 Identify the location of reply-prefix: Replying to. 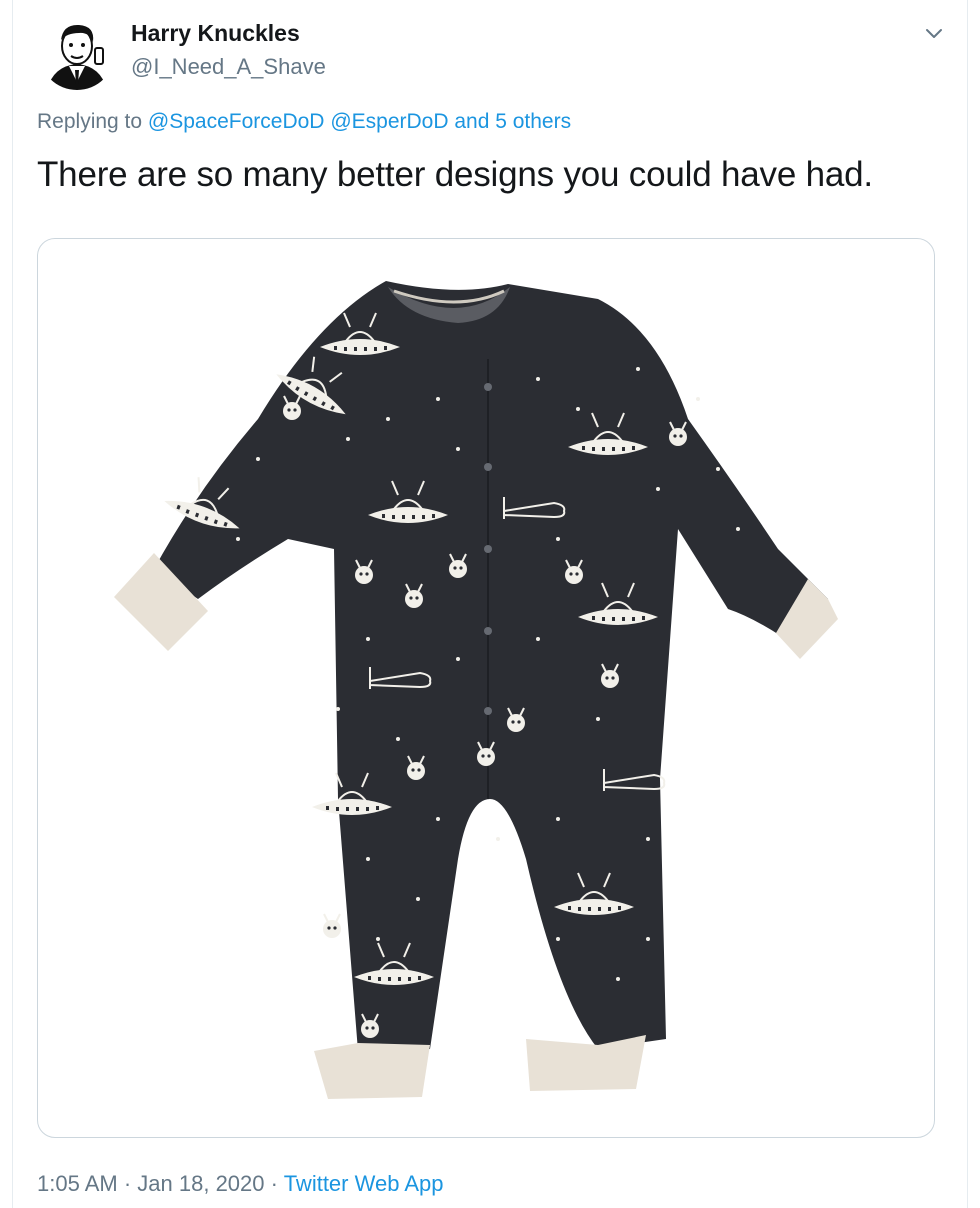
(90, 121).